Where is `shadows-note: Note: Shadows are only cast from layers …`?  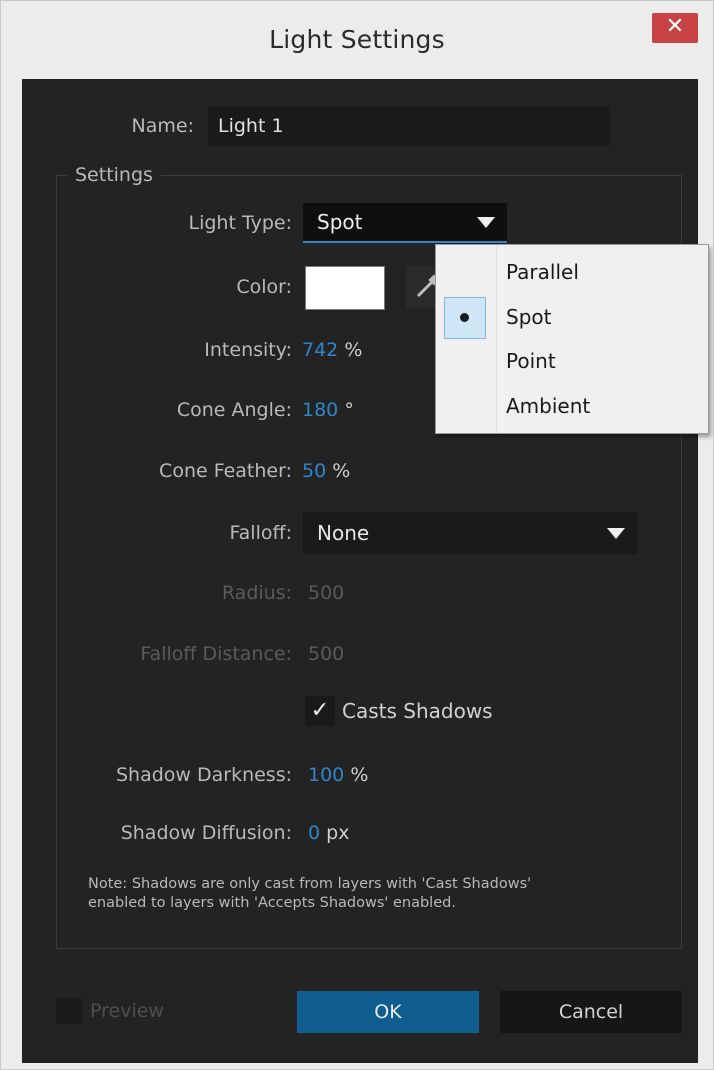
shadows-note: Note: Shadows are only cast from layers … is located at coordinates (368, 894).